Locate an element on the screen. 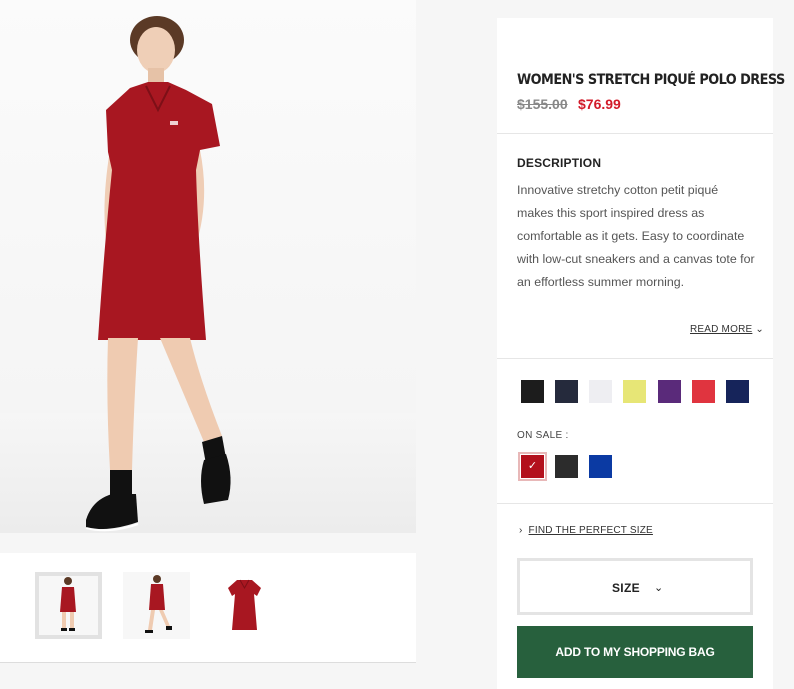  check-icon: ✓ is located at coordinates (532, 466).